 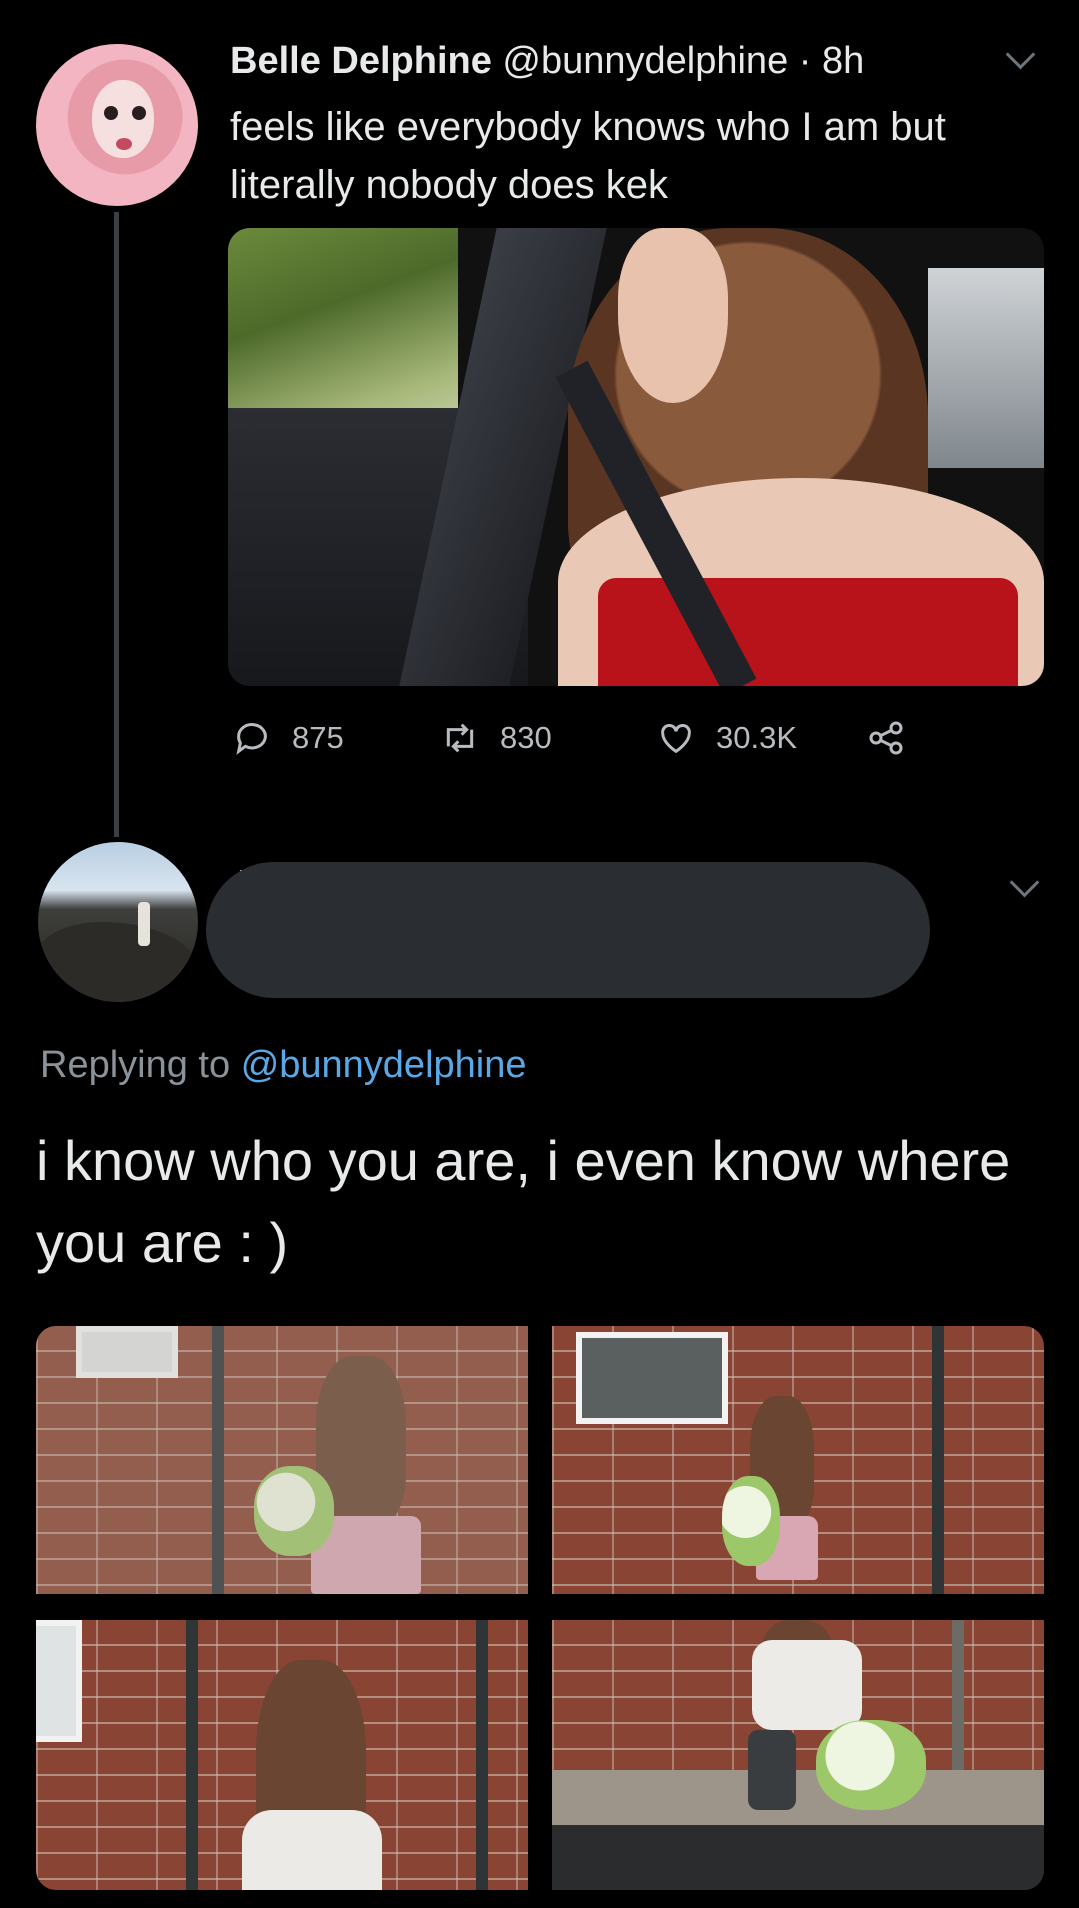 I want to click on photo-pavement, so click(x=798, y=1800).